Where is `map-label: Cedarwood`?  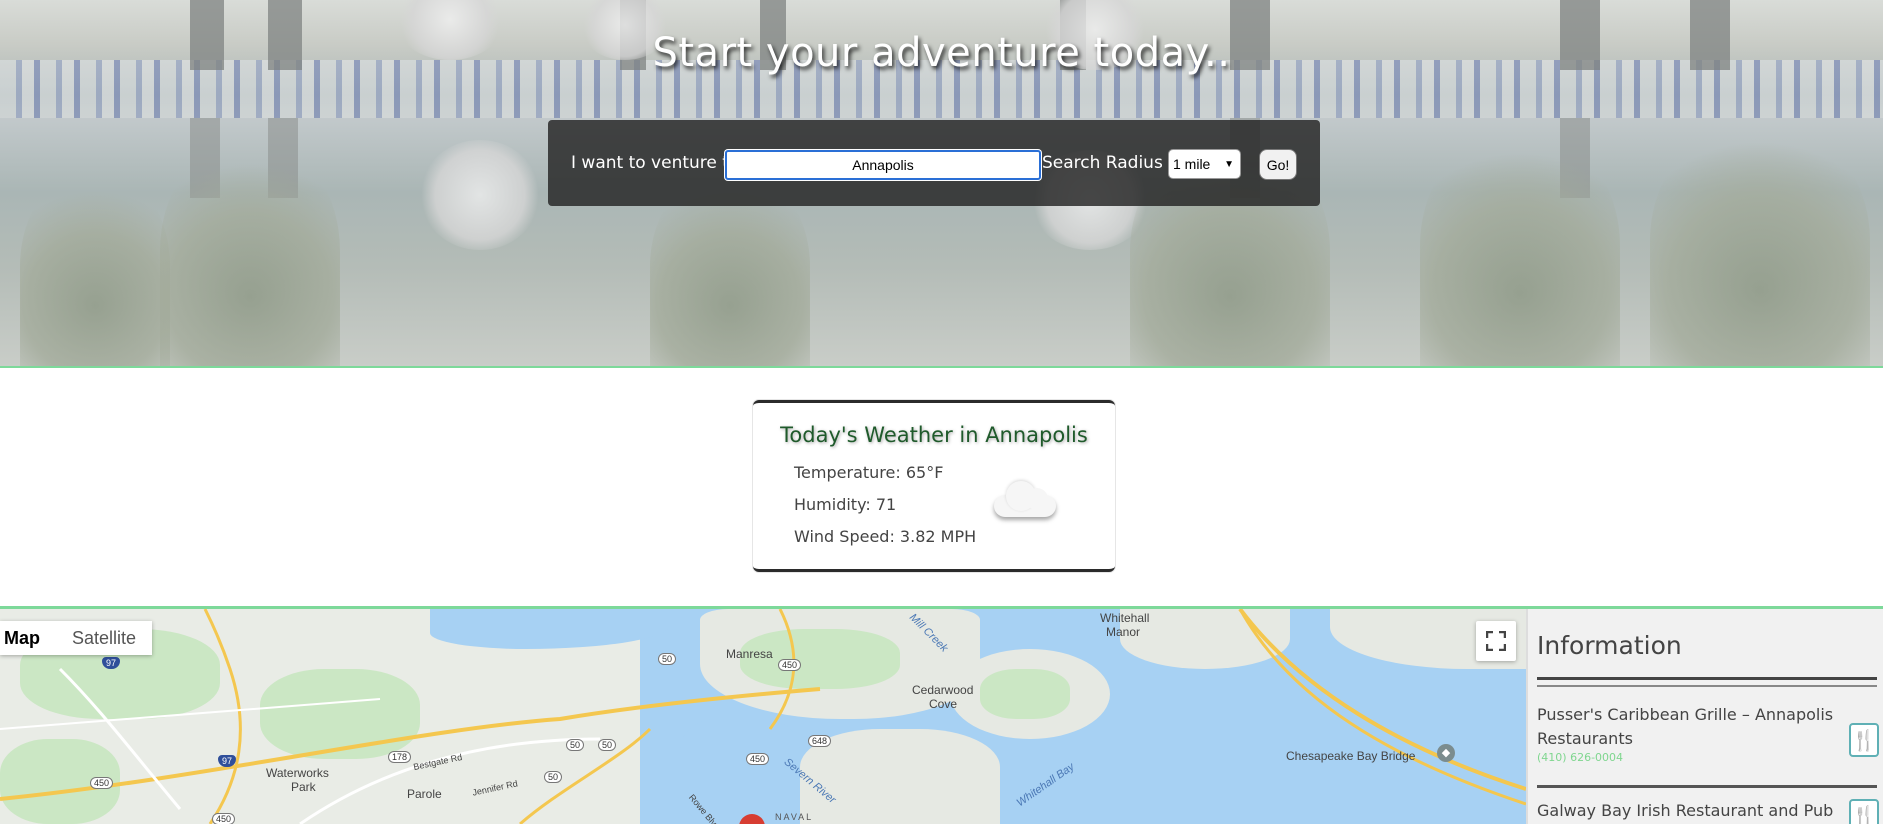 map-label: Cedarwood is located at coordinates (943, 690).